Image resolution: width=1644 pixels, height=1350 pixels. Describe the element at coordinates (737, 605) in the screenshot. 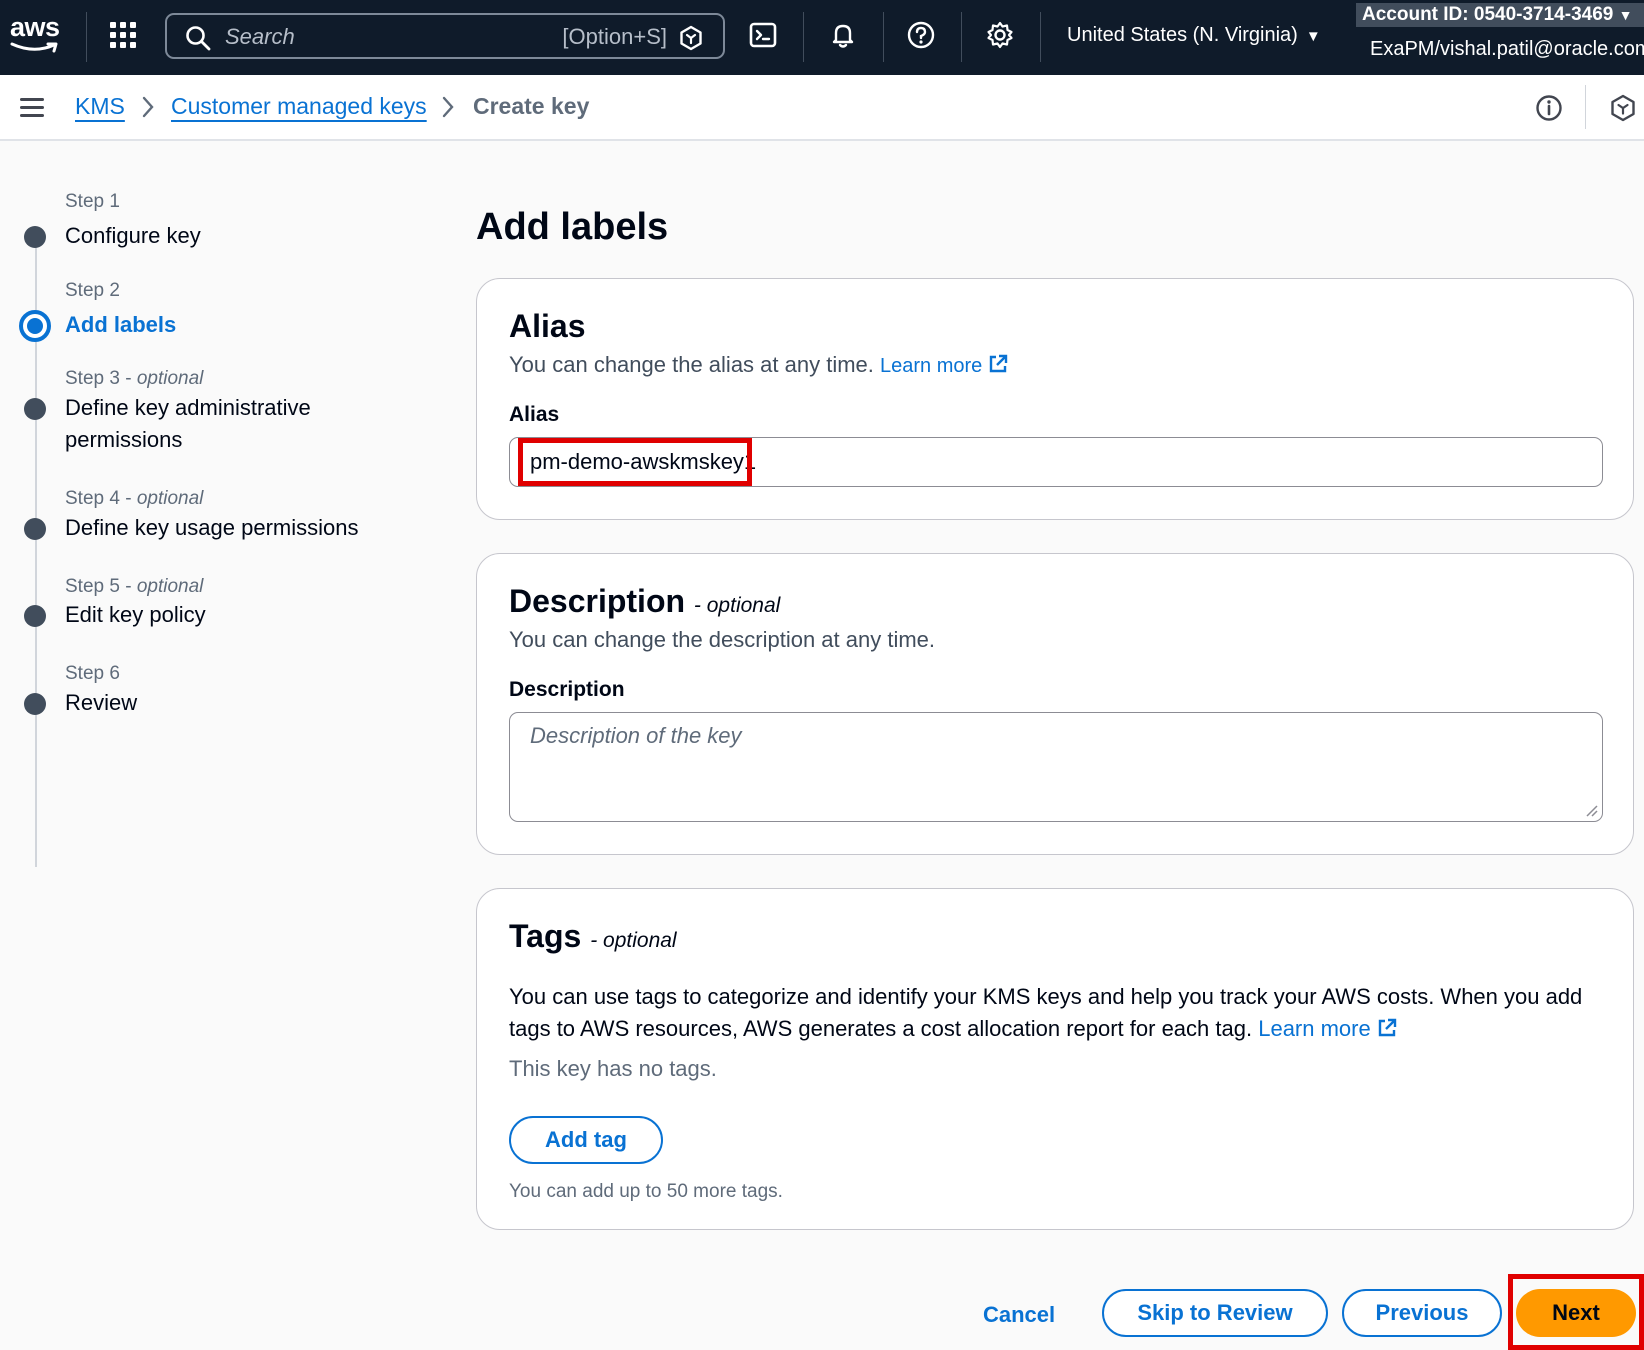

I see `description-optional: - optional` at that location.